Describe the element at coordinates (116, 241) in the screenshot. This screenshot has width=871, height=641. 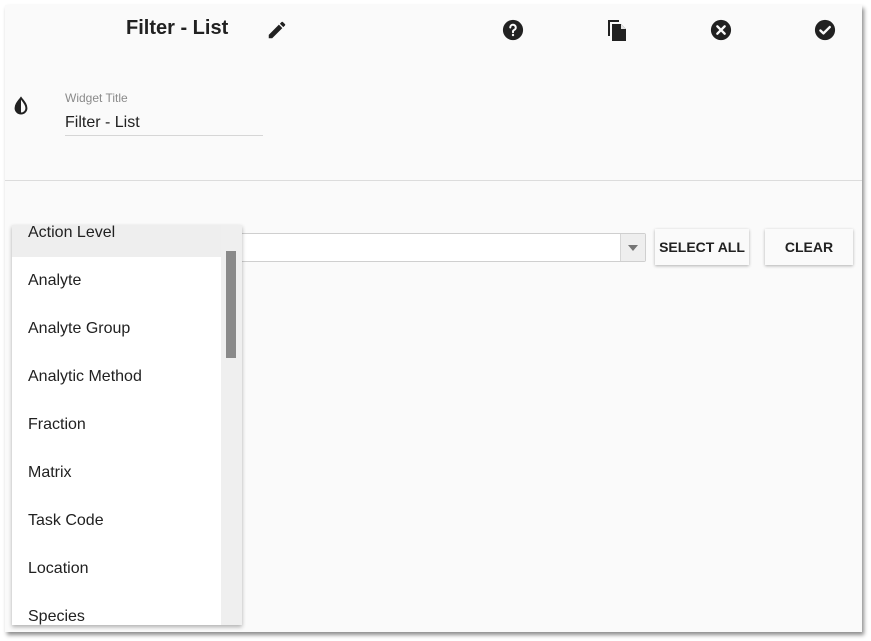
I see `dropdown-item-action-level: Action Level` at that location.